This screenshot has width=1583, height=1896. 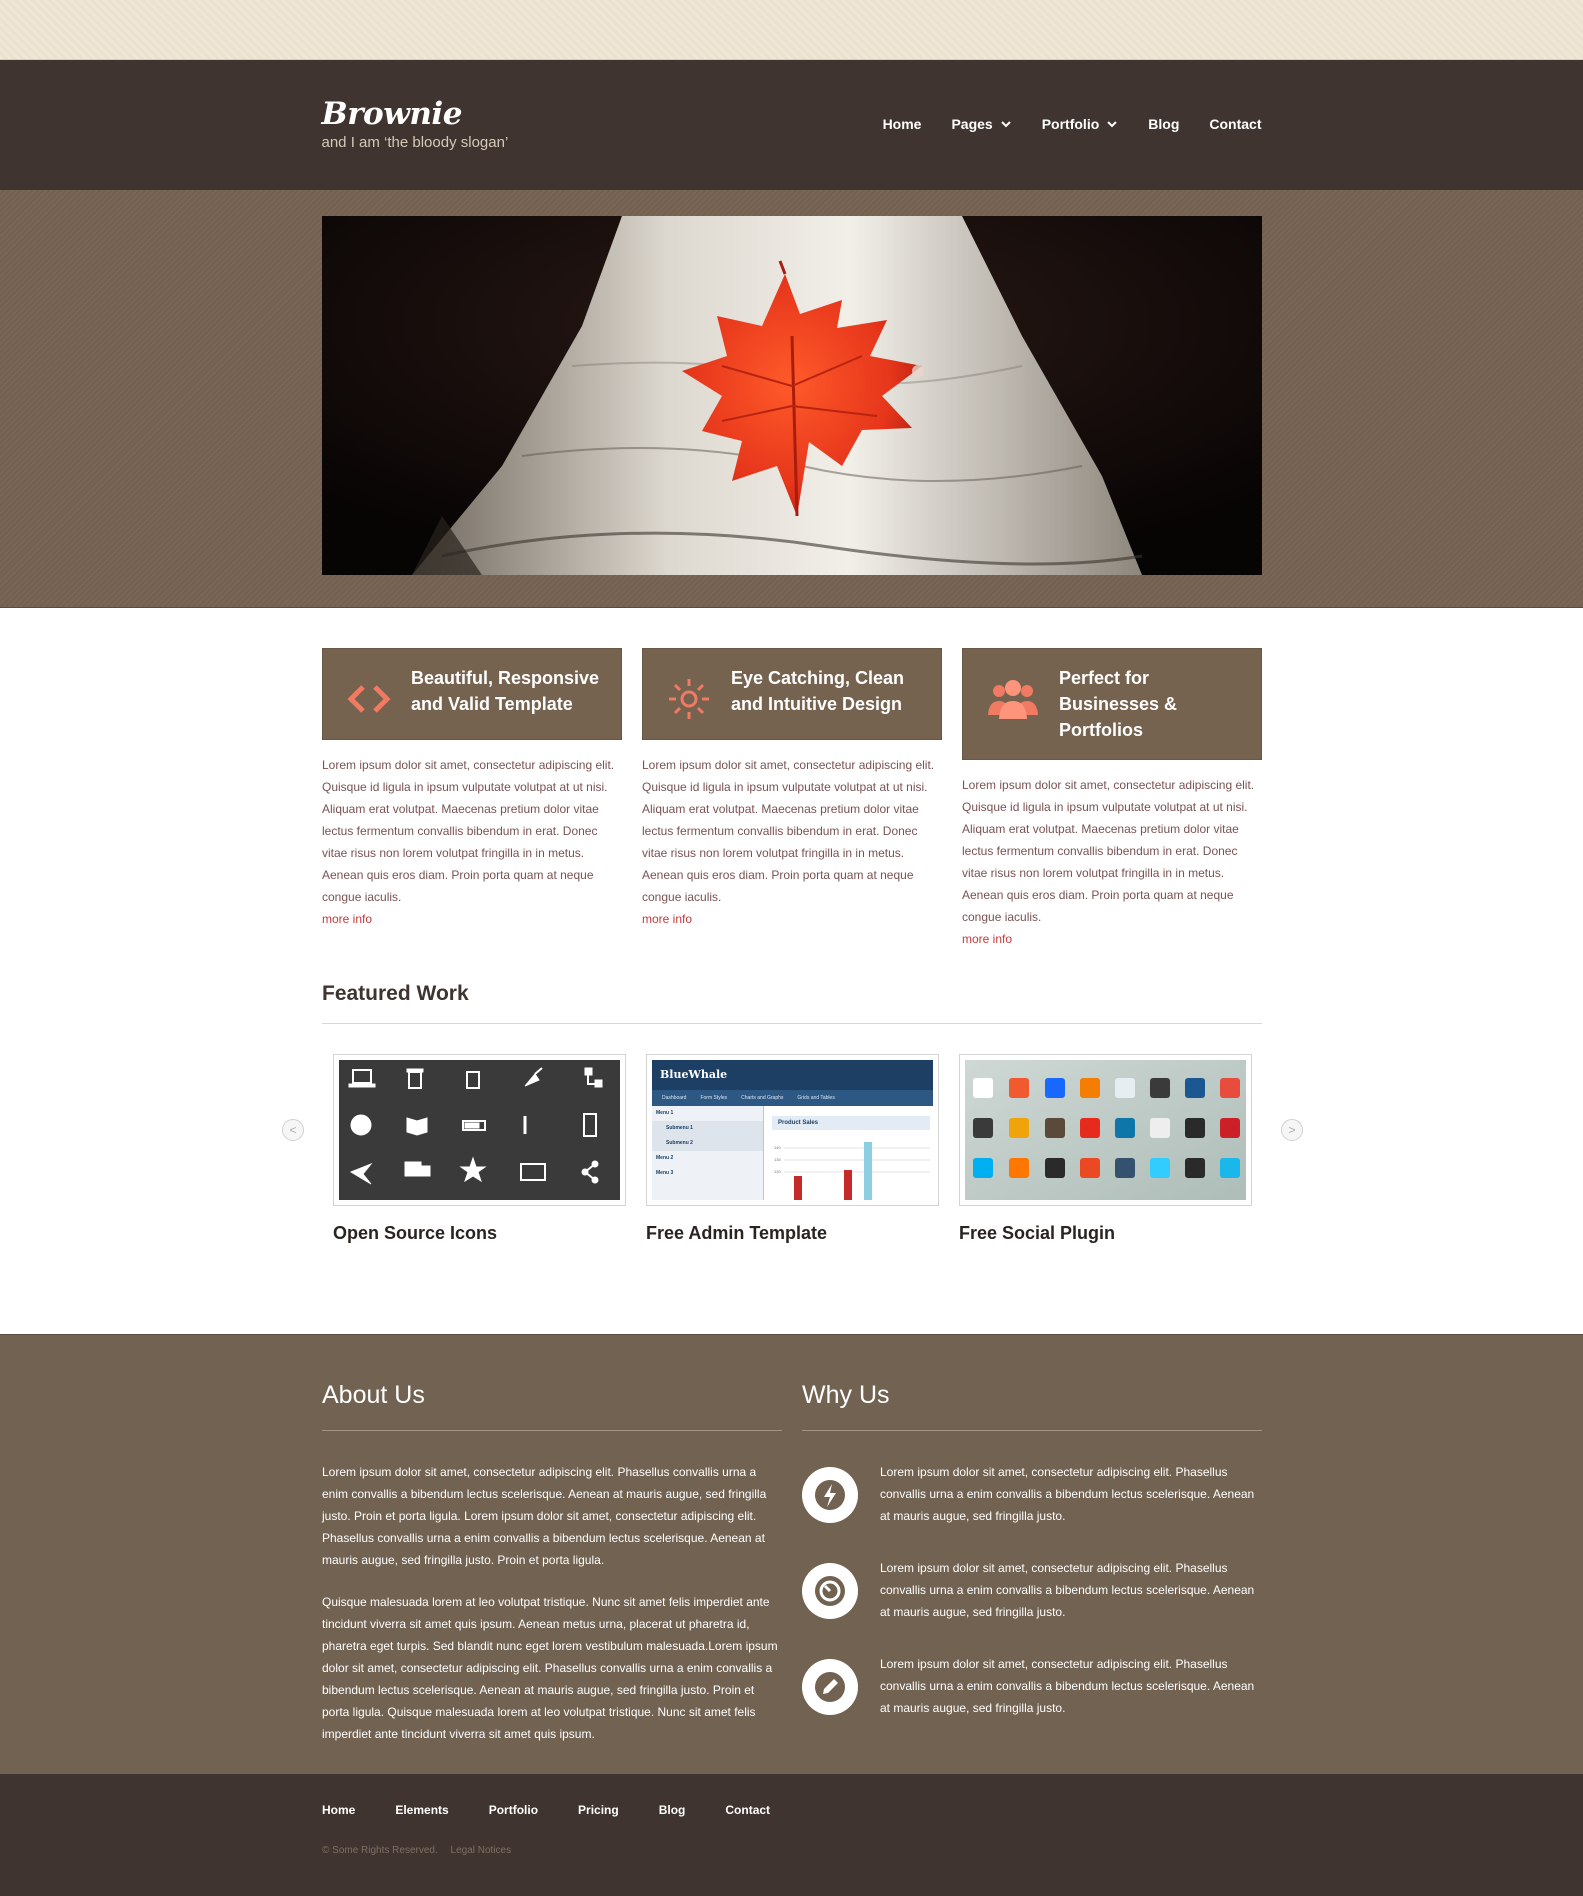 I want to click on work-title: Free Social Plugin, so click(x=1105, y=1233).